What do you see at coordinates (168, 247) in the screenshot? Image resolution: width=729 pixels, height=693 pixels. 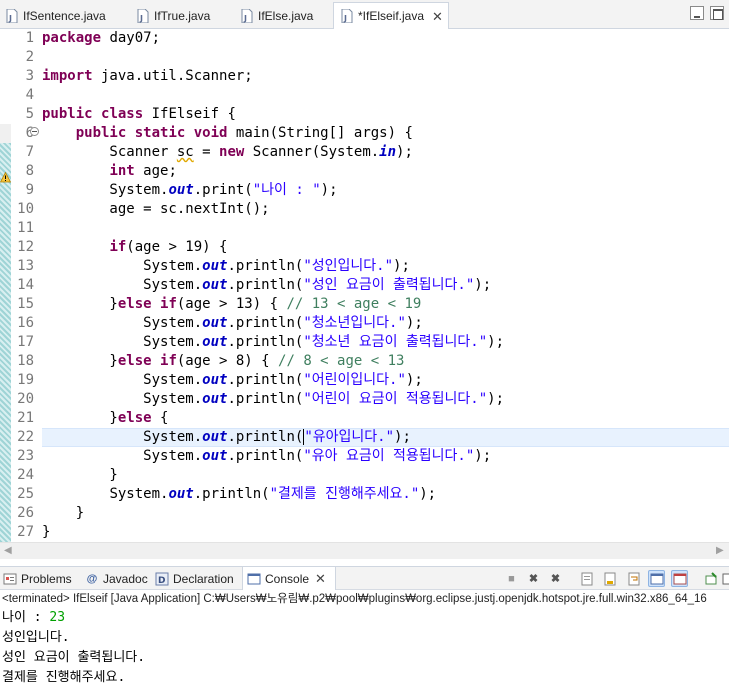 I see `code-line-12: if(age > 19) {` at bounding box center [168, 247].